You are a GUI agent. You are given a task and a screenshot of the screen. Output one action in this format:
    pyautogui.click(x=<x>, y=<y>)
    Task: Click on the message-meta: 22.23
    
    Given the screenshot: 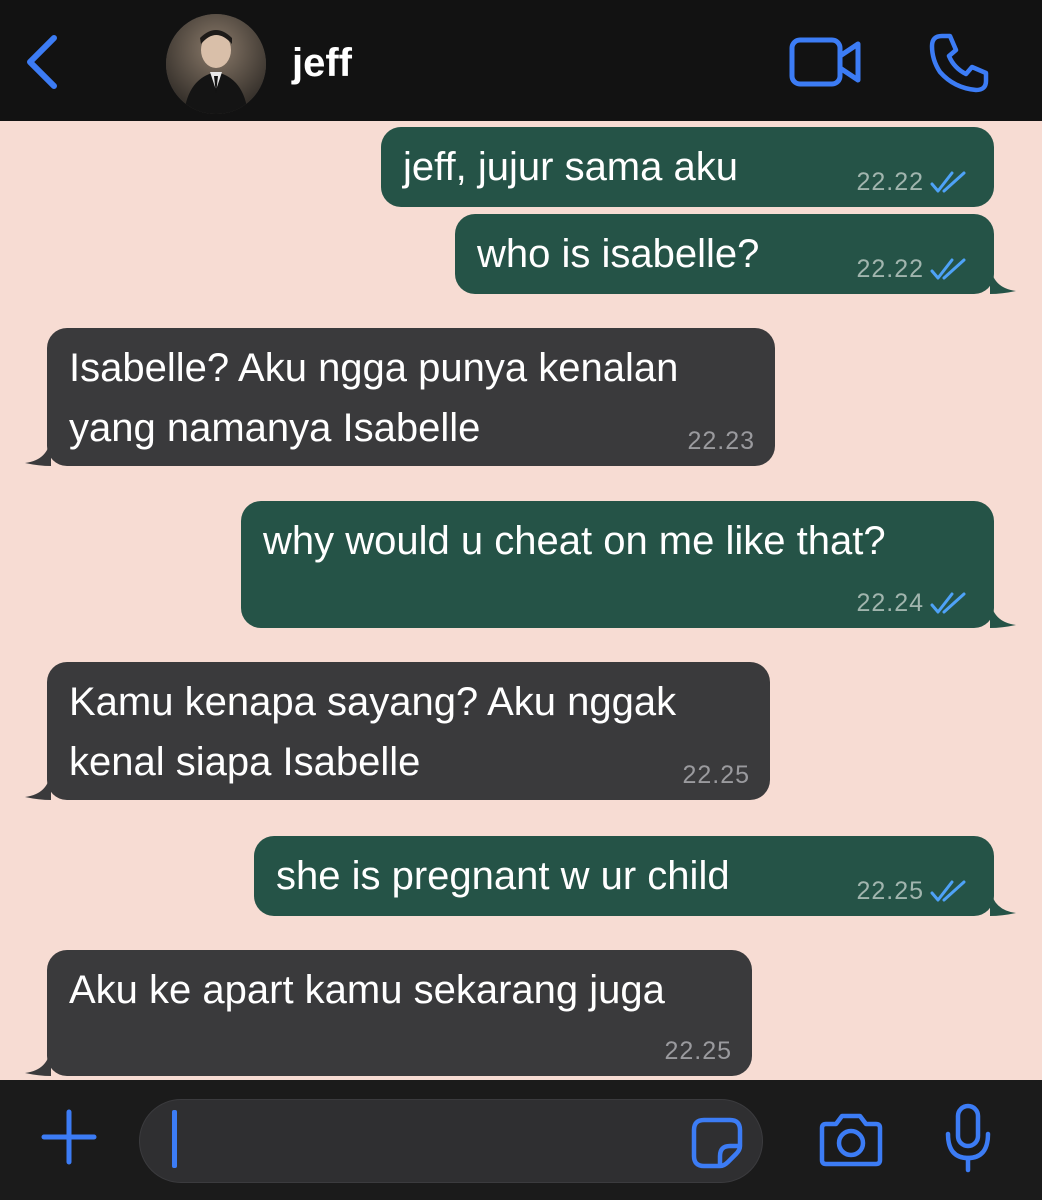 What is the action you would take?
    pyautogui.click(x=721, y=441)
    